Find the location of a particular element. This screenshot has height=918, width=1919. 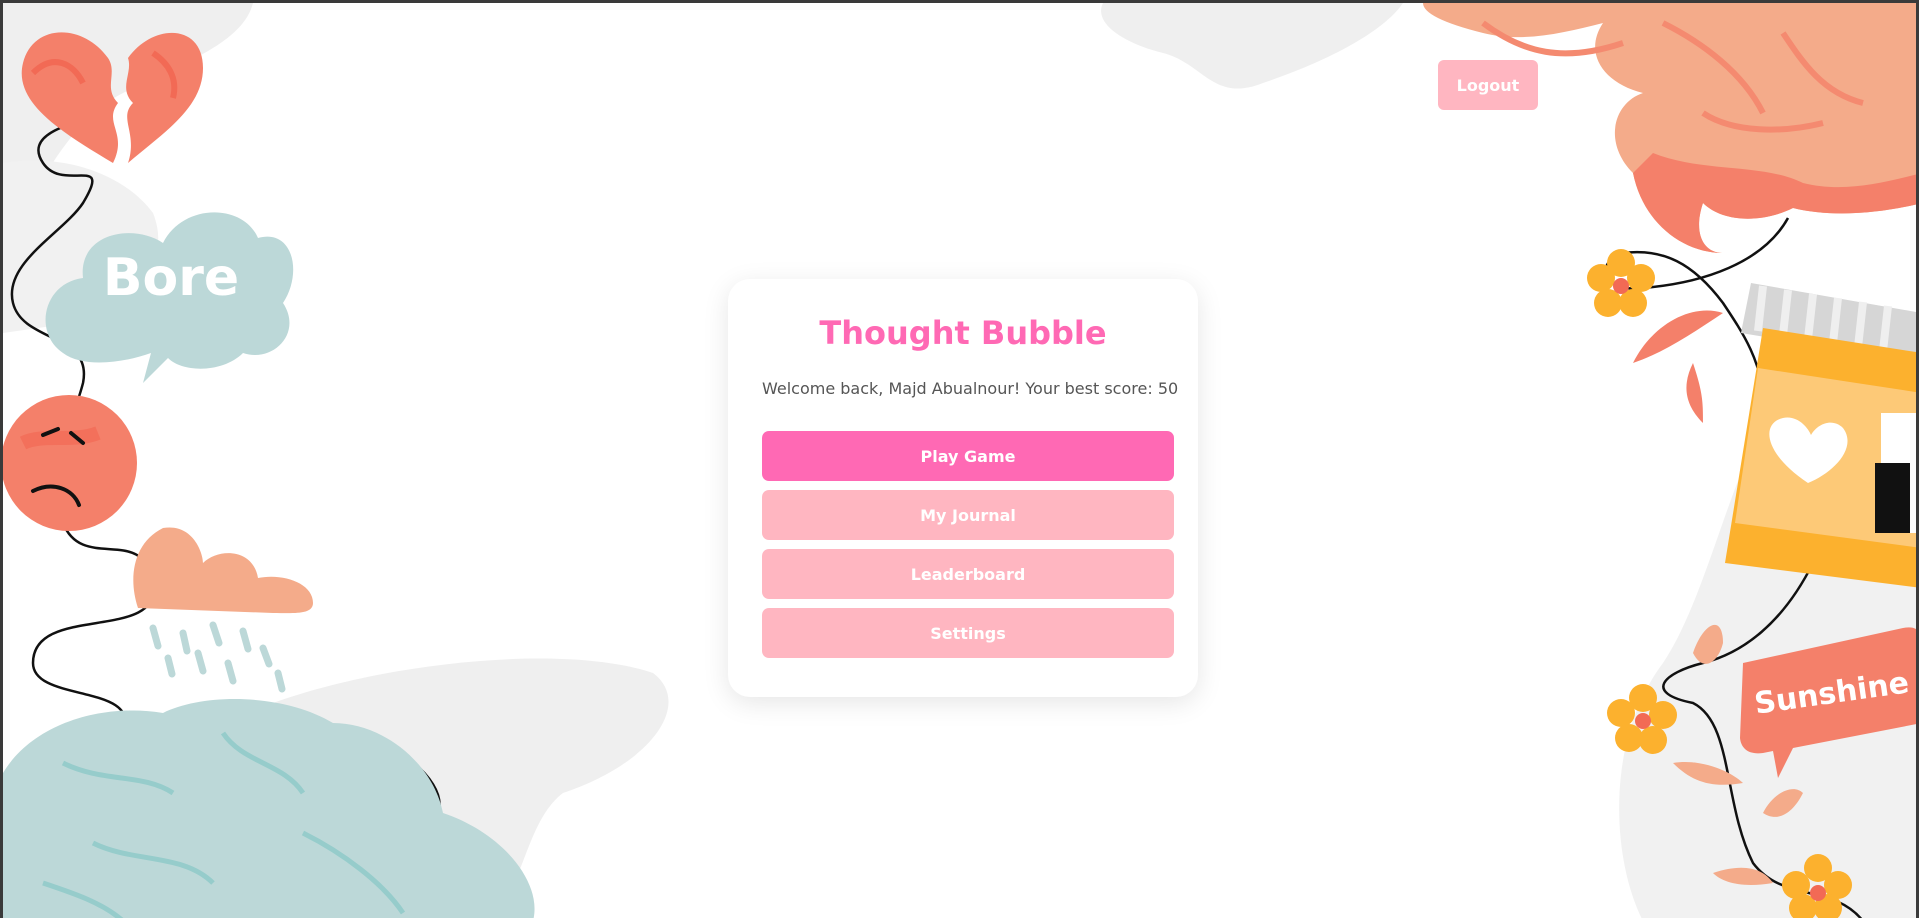

rain-cloud-illustration is located at coordinates (223, 610).